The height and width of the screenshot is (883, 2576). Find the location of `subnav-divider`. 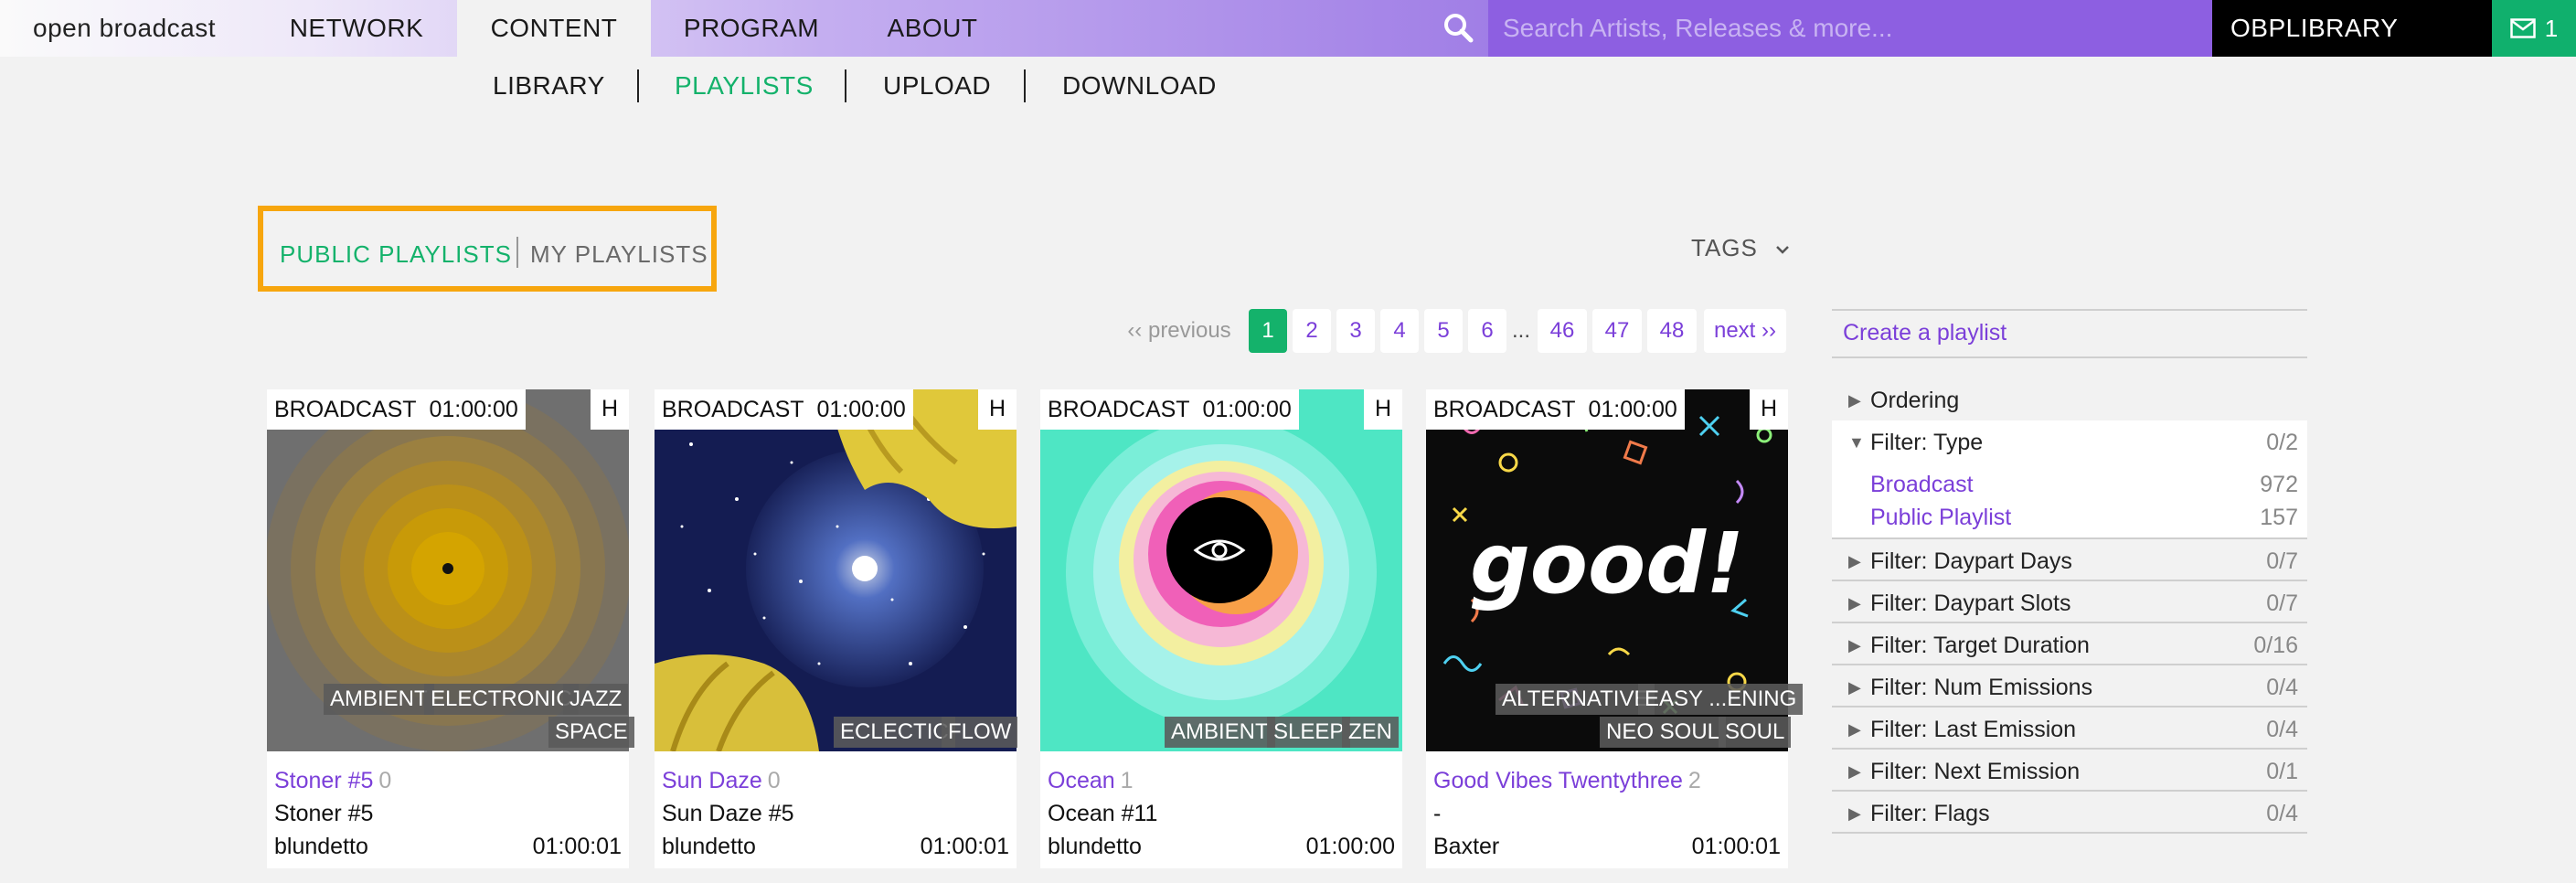

subnav-divider is located at coordinates (638, 85).